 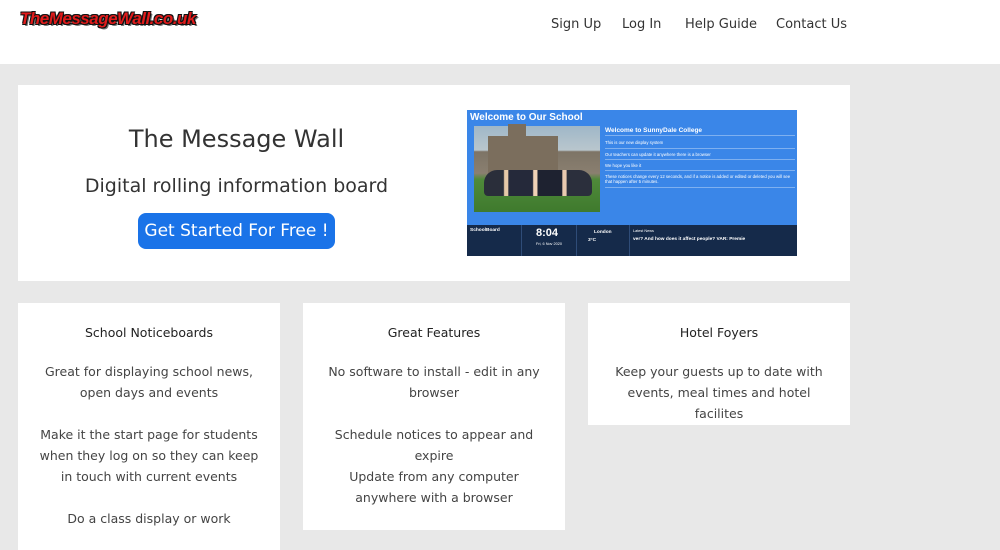 What do you see at coordinates (592, 240) in the screenshot?
I see `preview-temp: 3°C` at bounding box center [592, 240].